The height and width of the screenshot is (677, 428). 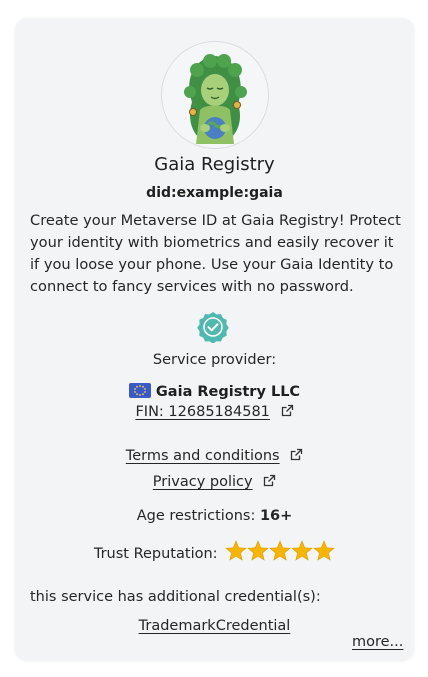 I want to click on privacy-row: Privacy policy, so click(x=214, y=482).